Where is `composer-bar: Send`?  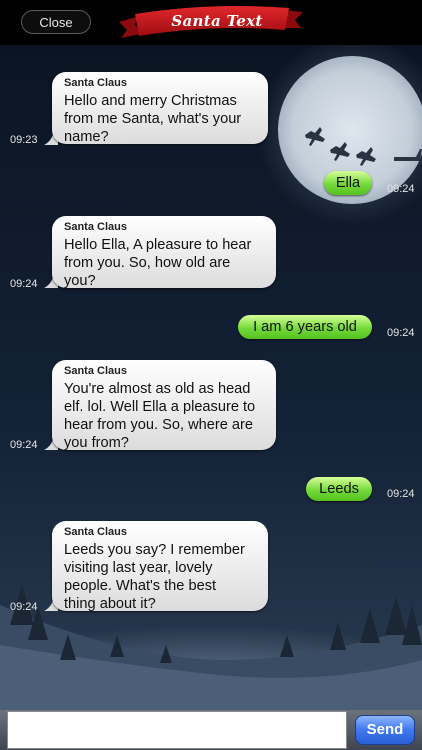
composer-bar: Send is located at coordinates (211, 730).